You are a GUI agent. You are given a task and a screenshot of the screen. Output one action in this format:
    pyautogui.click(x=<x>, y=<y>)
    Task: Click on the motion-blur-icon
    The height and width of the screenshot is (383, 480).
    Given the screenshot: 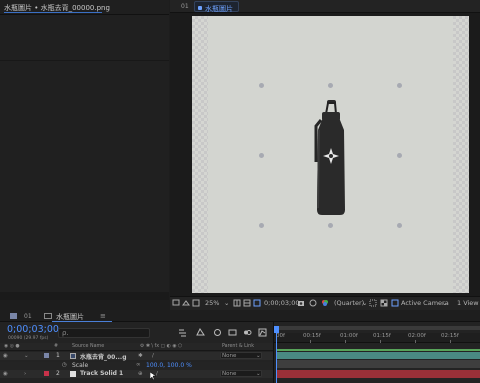 What is the action you would take?
    pyautogui.click(x=247, y=332)
    